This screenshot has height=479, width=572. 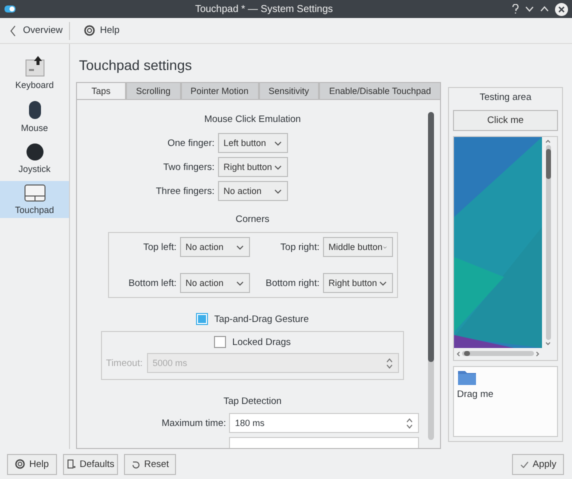 I want to click on tab: Scrolling, so click(x=153, y=90).